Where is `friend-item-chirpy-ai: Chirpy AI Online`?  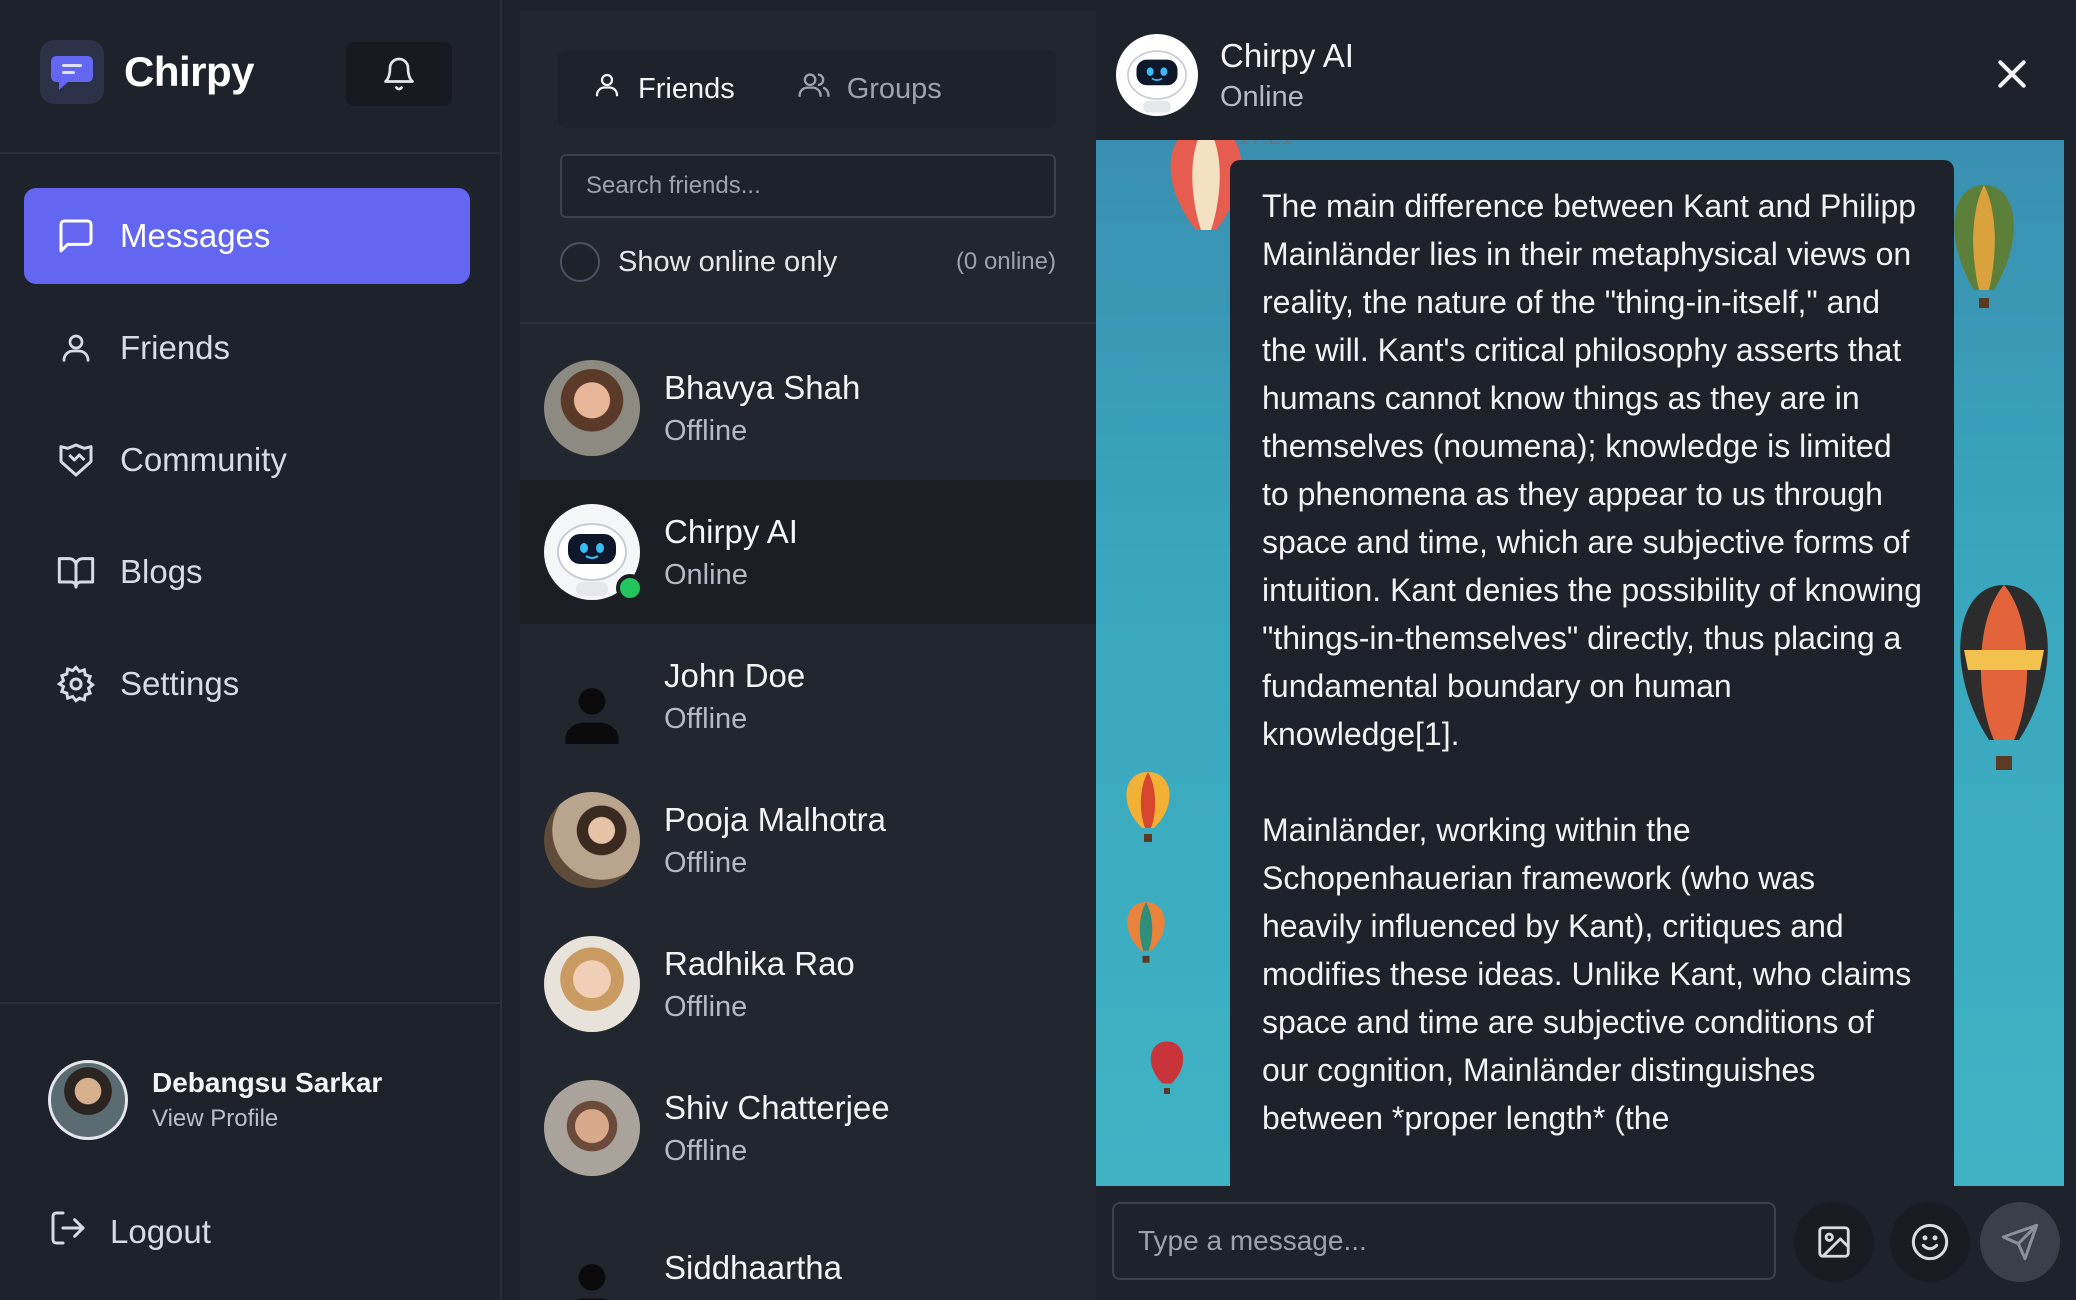
friend-item-chirpy-ai: Chirpy AI Online is located at coordinates (808, 552).